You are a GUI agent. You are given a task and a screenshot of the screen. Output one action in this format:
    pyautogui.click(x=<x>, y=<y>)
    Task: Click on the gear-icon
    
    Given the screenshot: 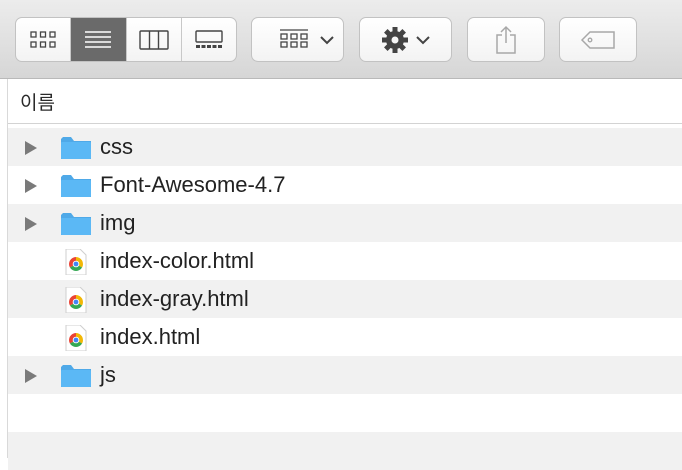 What is the action you would take?
    pyautogui.click(x=394, y=39)
    